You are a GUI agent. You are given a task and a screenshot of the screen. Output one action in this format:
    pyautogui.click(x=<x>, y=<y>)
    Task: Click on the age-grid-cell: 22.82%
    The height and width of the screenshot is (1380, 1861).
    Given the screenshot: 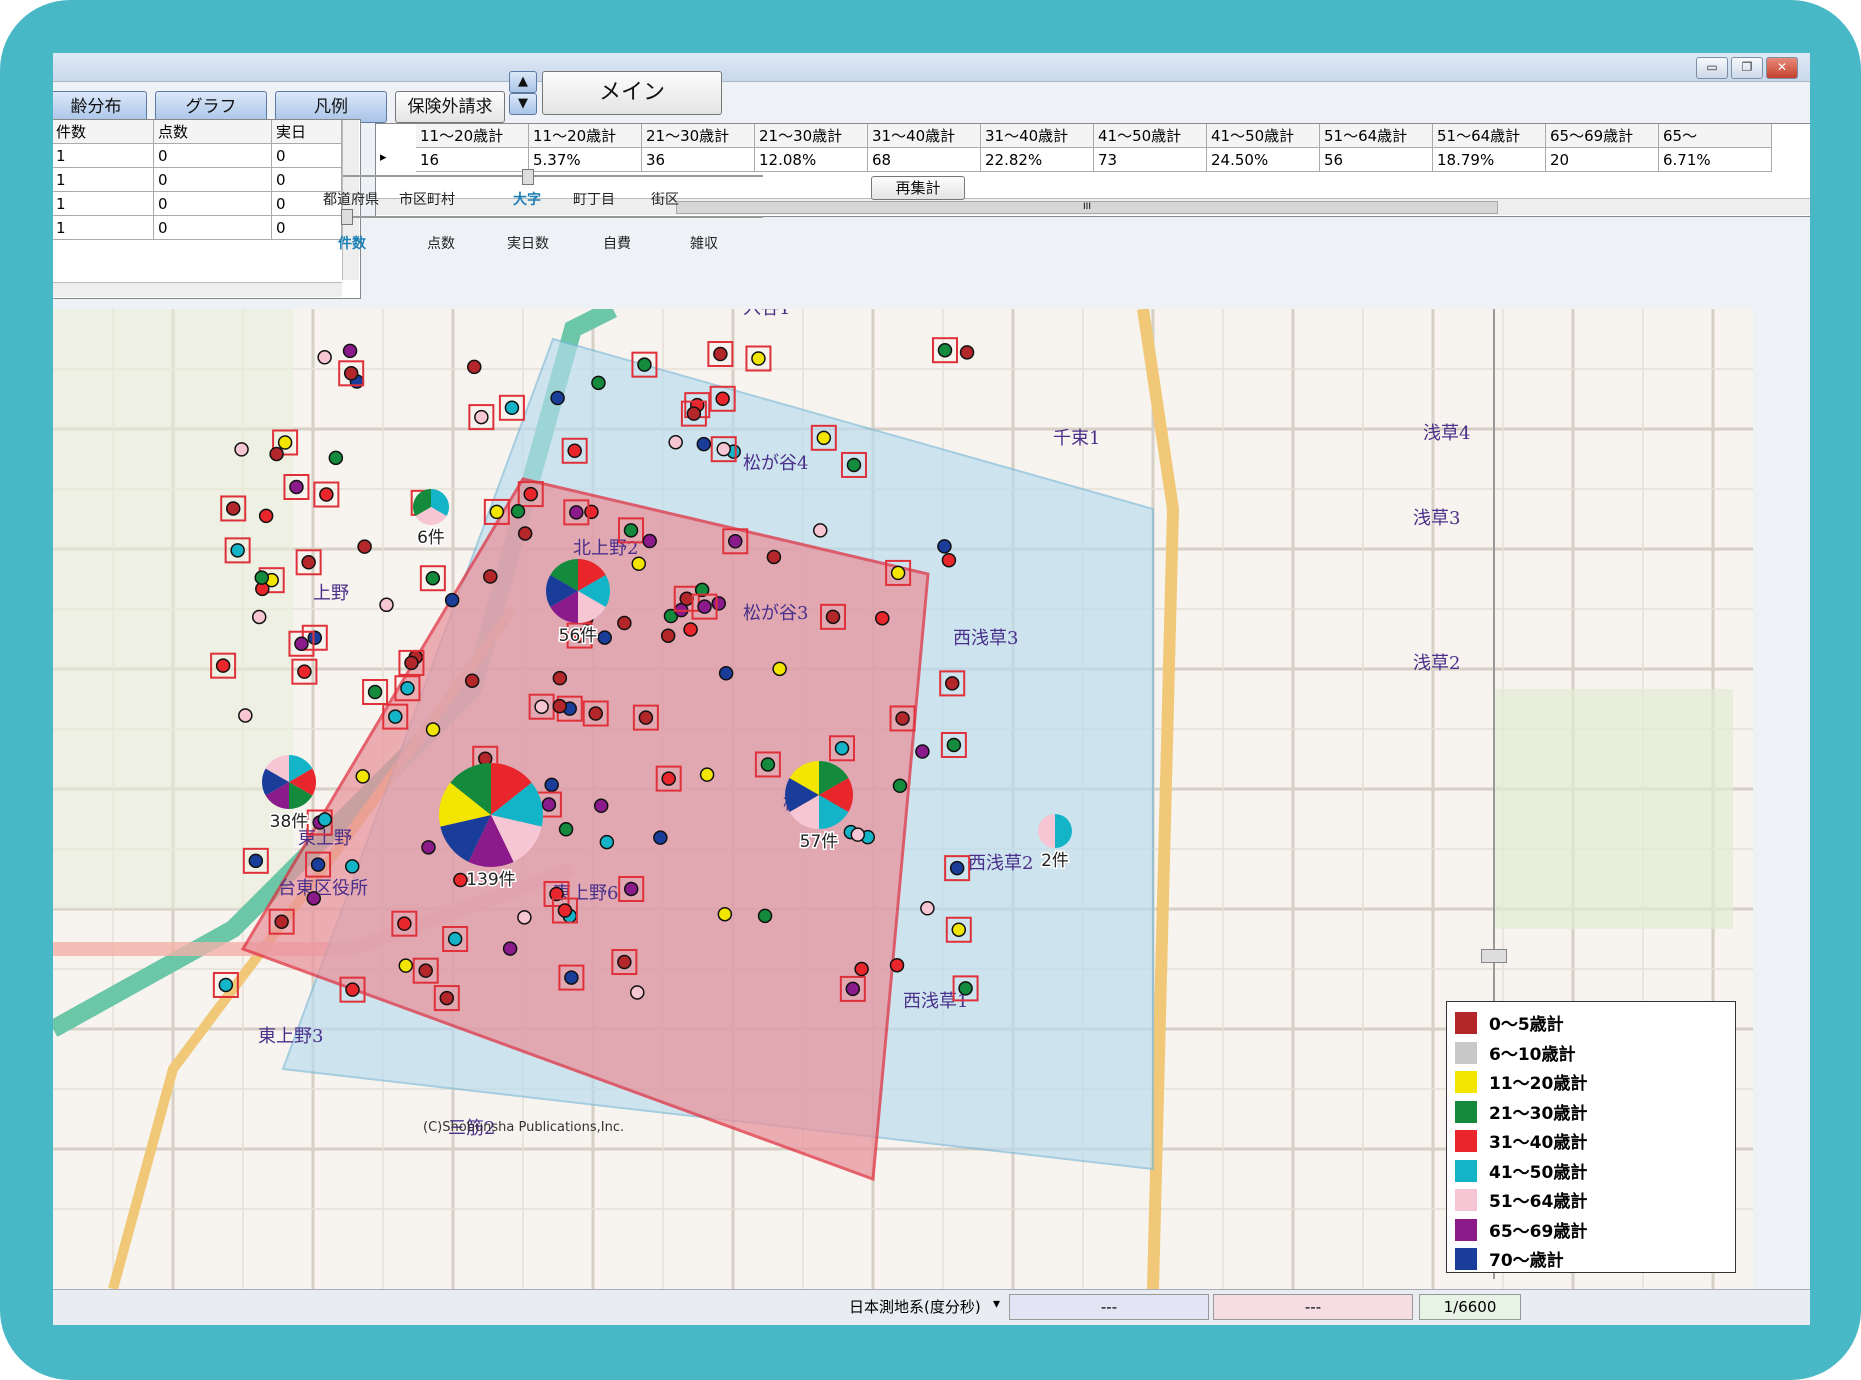 What is the action you would take?
    pyautogui.click(x=1037, y=160)
    